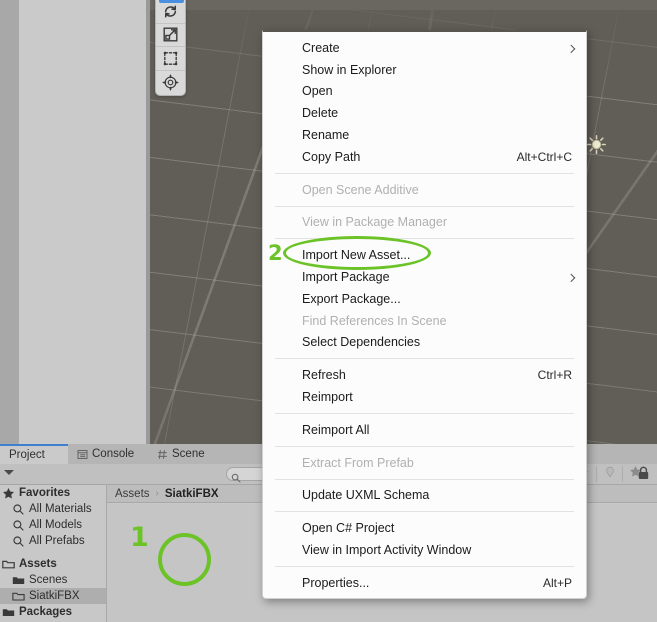 The width and height of the screenshot is (657, 622). What do you see at coordinates (349, 69) in the screenshot?
I see `menu-item-label: Show in Explorer` at bounding box center [349, 69].